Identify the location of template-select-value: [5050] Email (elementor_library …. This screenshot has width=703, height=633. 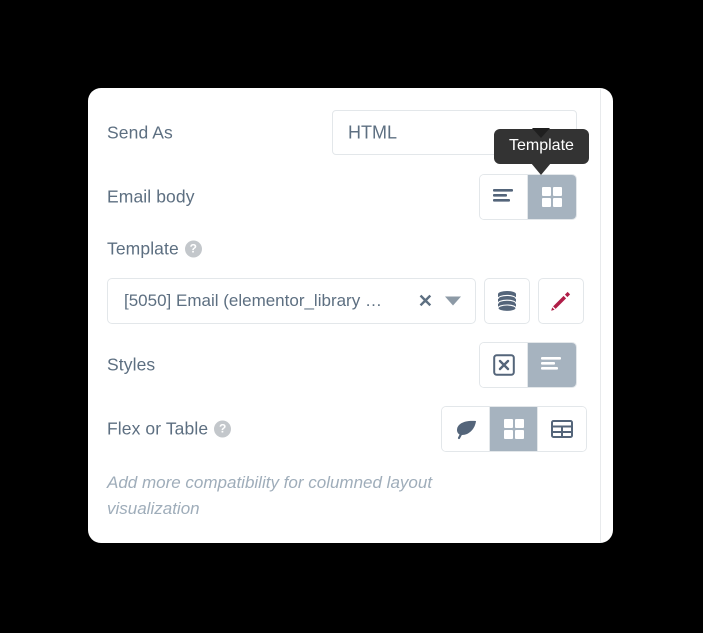
(253, 300).